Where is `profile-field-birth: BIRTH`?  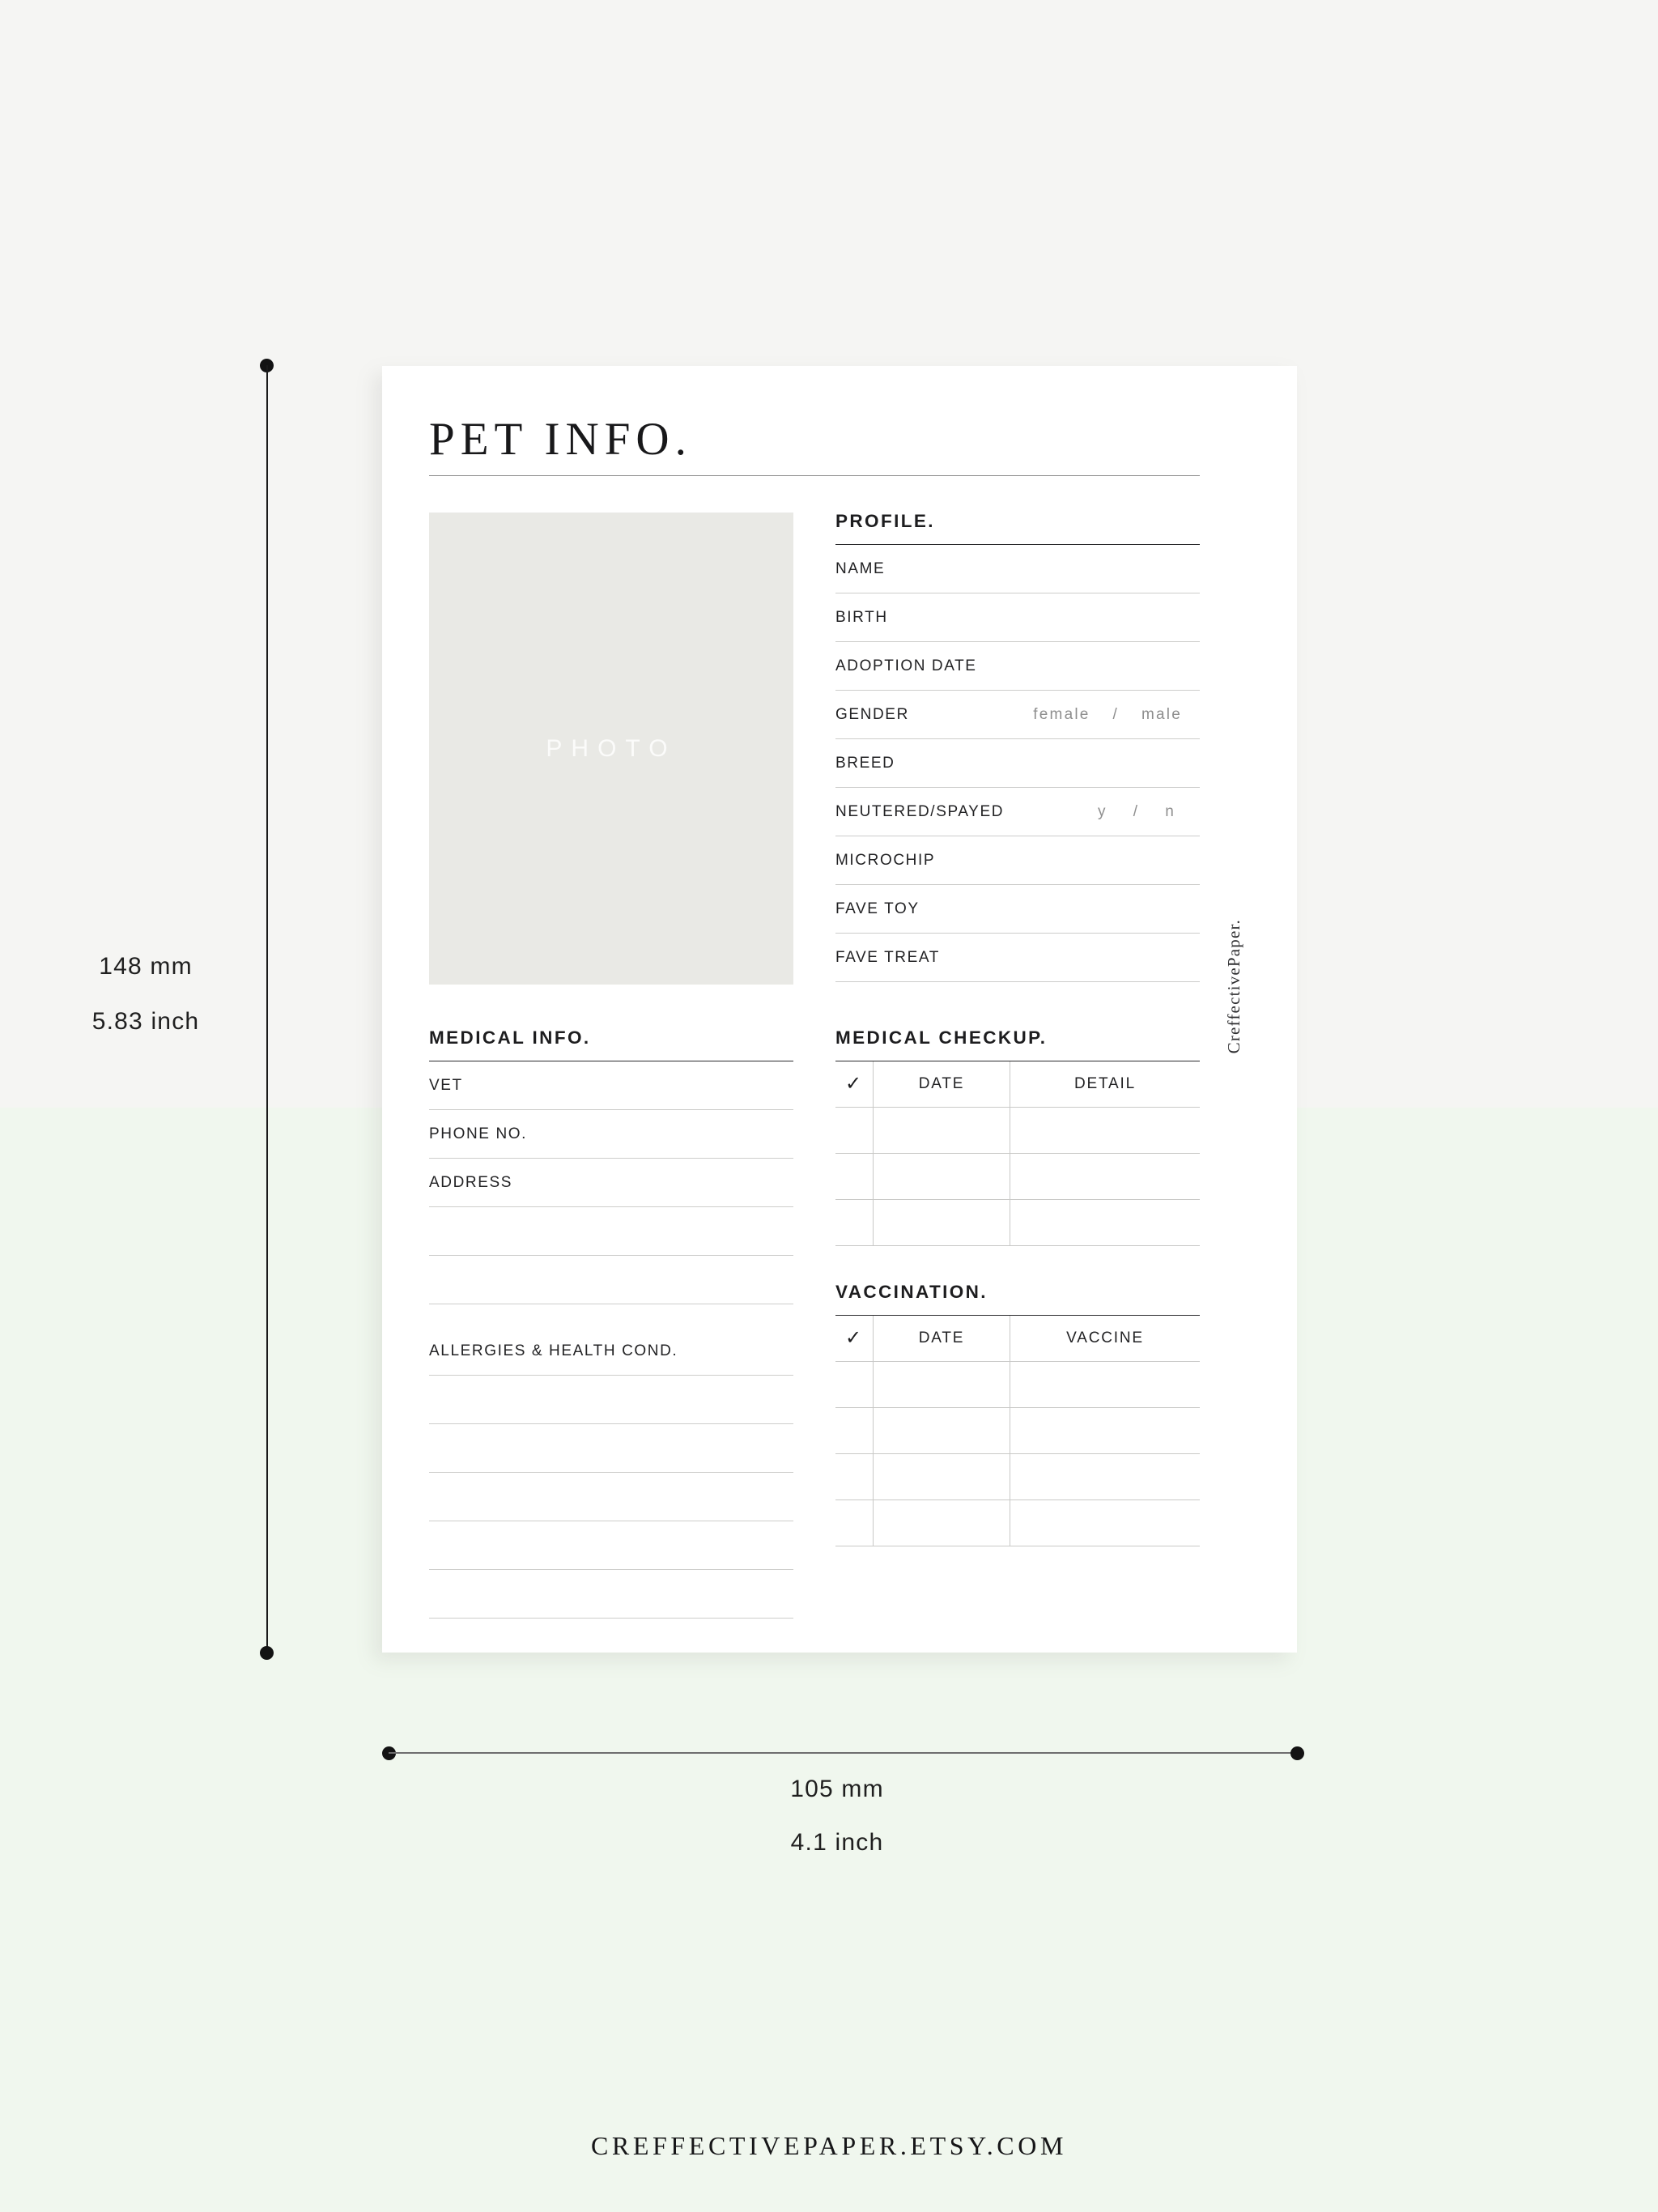
profile-field-birth: BIRTH is located at coordinates (1017, 618).